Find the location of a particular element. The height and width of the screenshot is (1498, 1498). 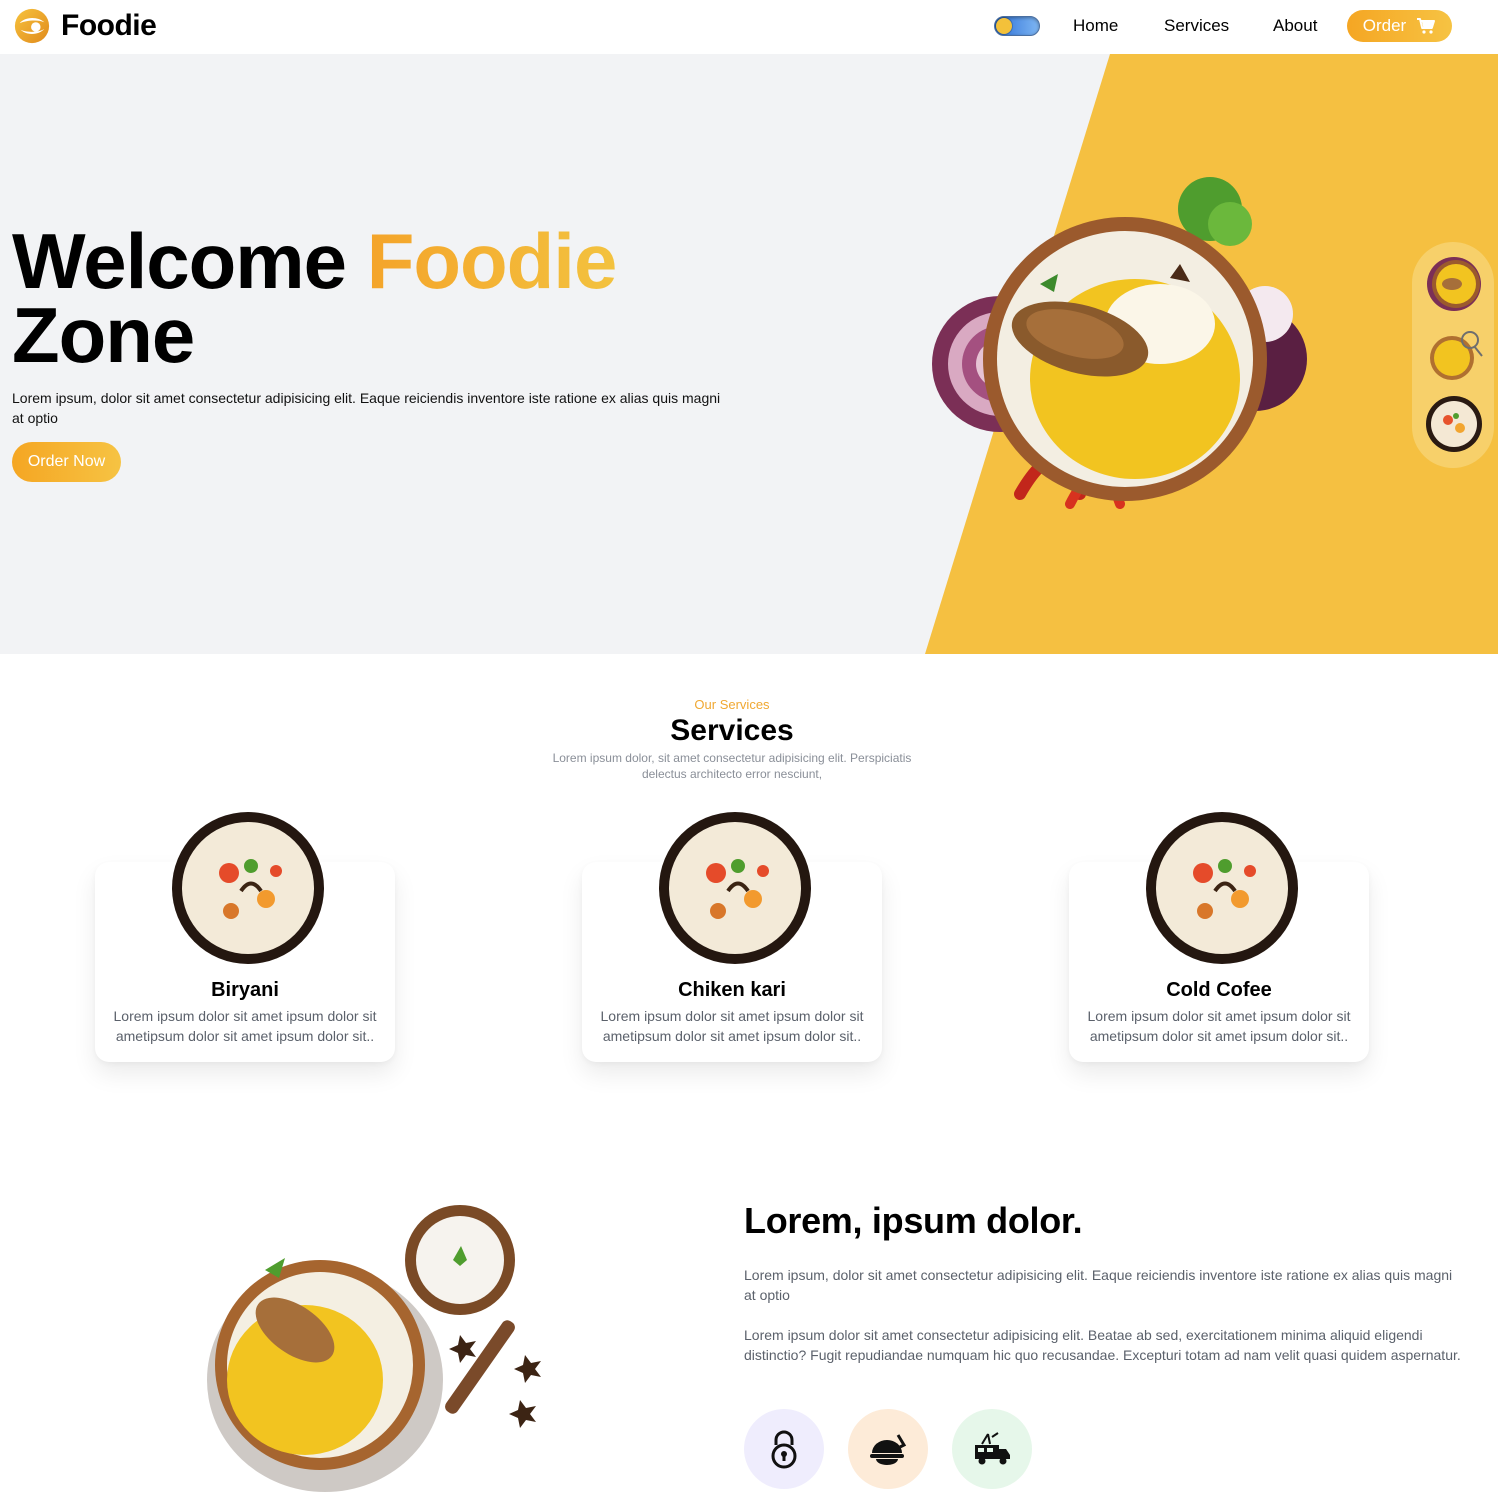

hero-title-accent: Foodie is located at coordinates (492, 261).